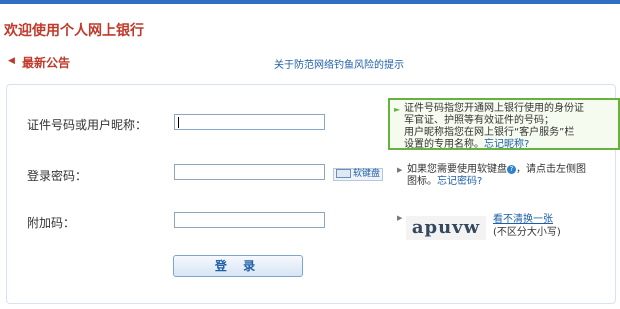  What do you see at coordinates (74, 31) in the screenshot?
I see `page-title: 欢迎使用个人网上银行` at bounding box center [74, 31].